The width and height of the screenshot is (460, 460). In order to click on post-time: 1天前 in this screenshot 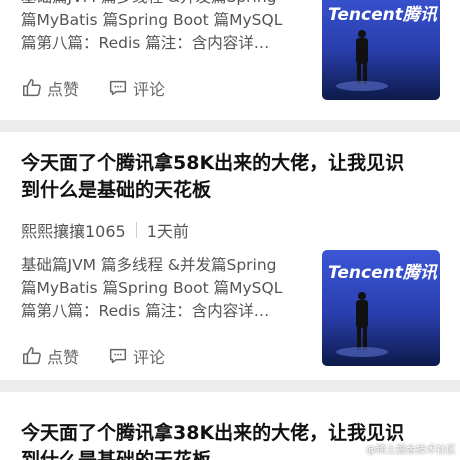, I will do `click(167, 231)`.